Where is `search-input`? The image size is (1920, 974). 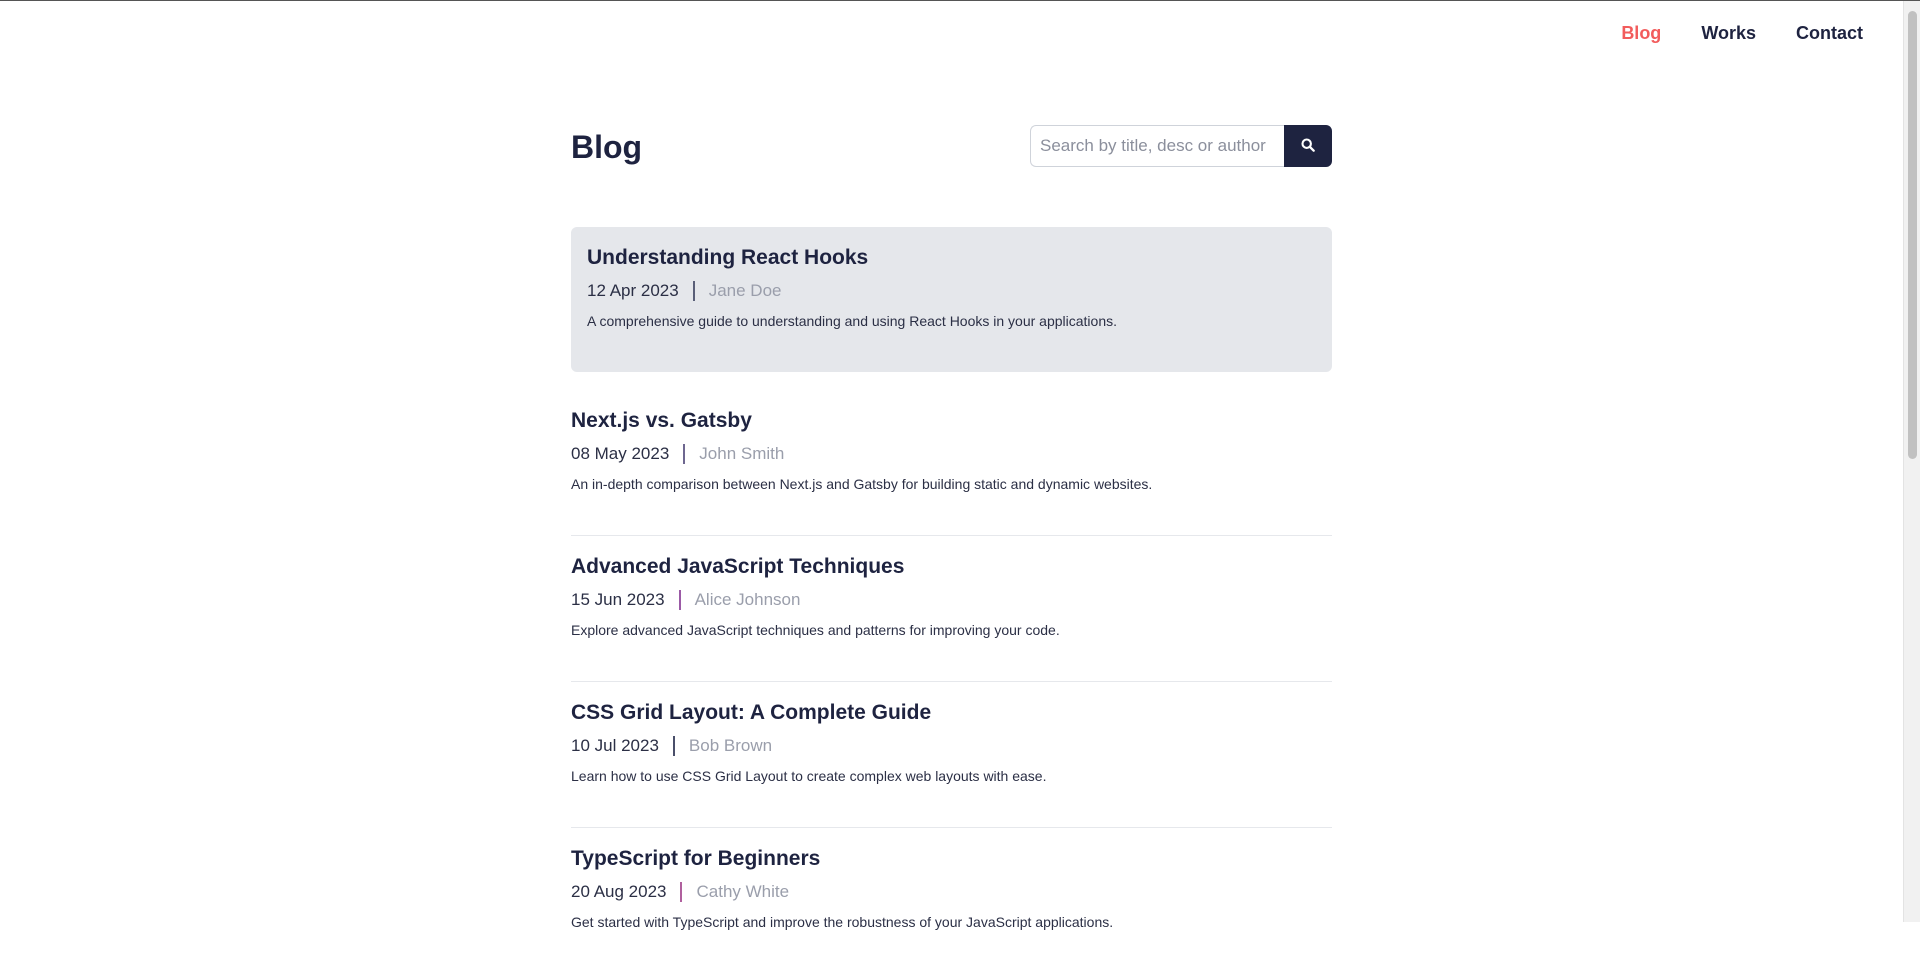 search-input is located at coordinates (1157, 146).